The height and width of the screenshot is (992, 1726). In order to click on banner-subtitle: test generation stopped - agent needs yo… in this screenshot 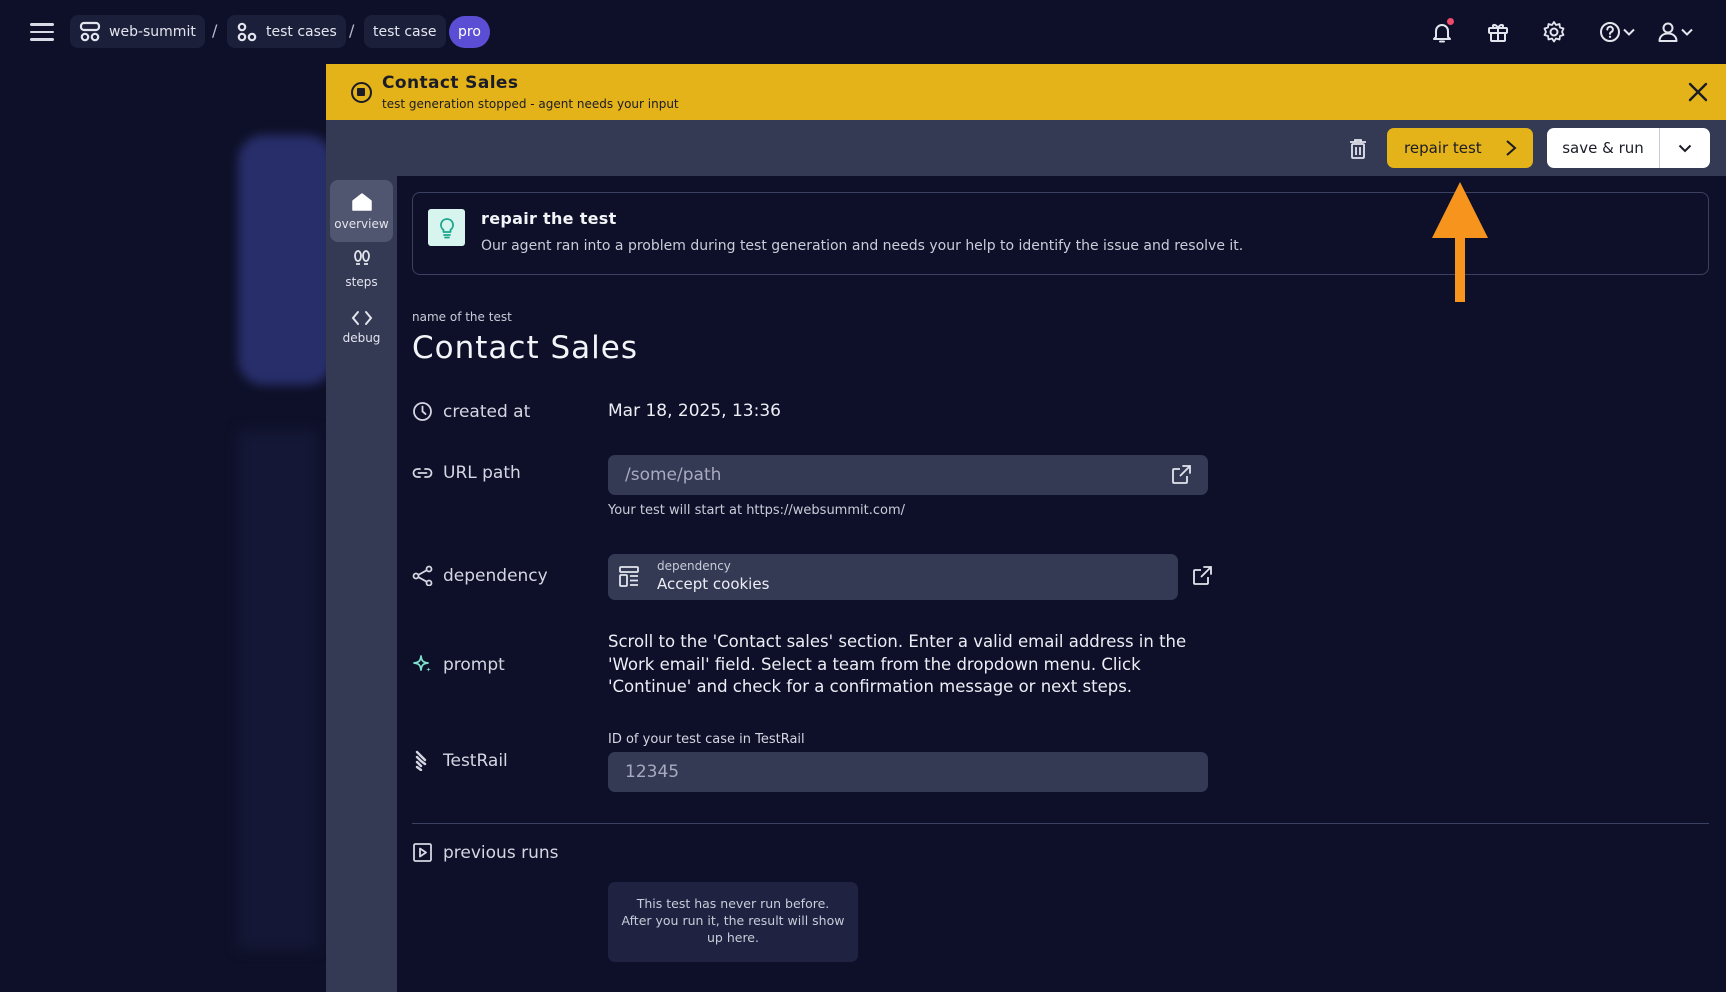, I will do `click(530, 104)`.